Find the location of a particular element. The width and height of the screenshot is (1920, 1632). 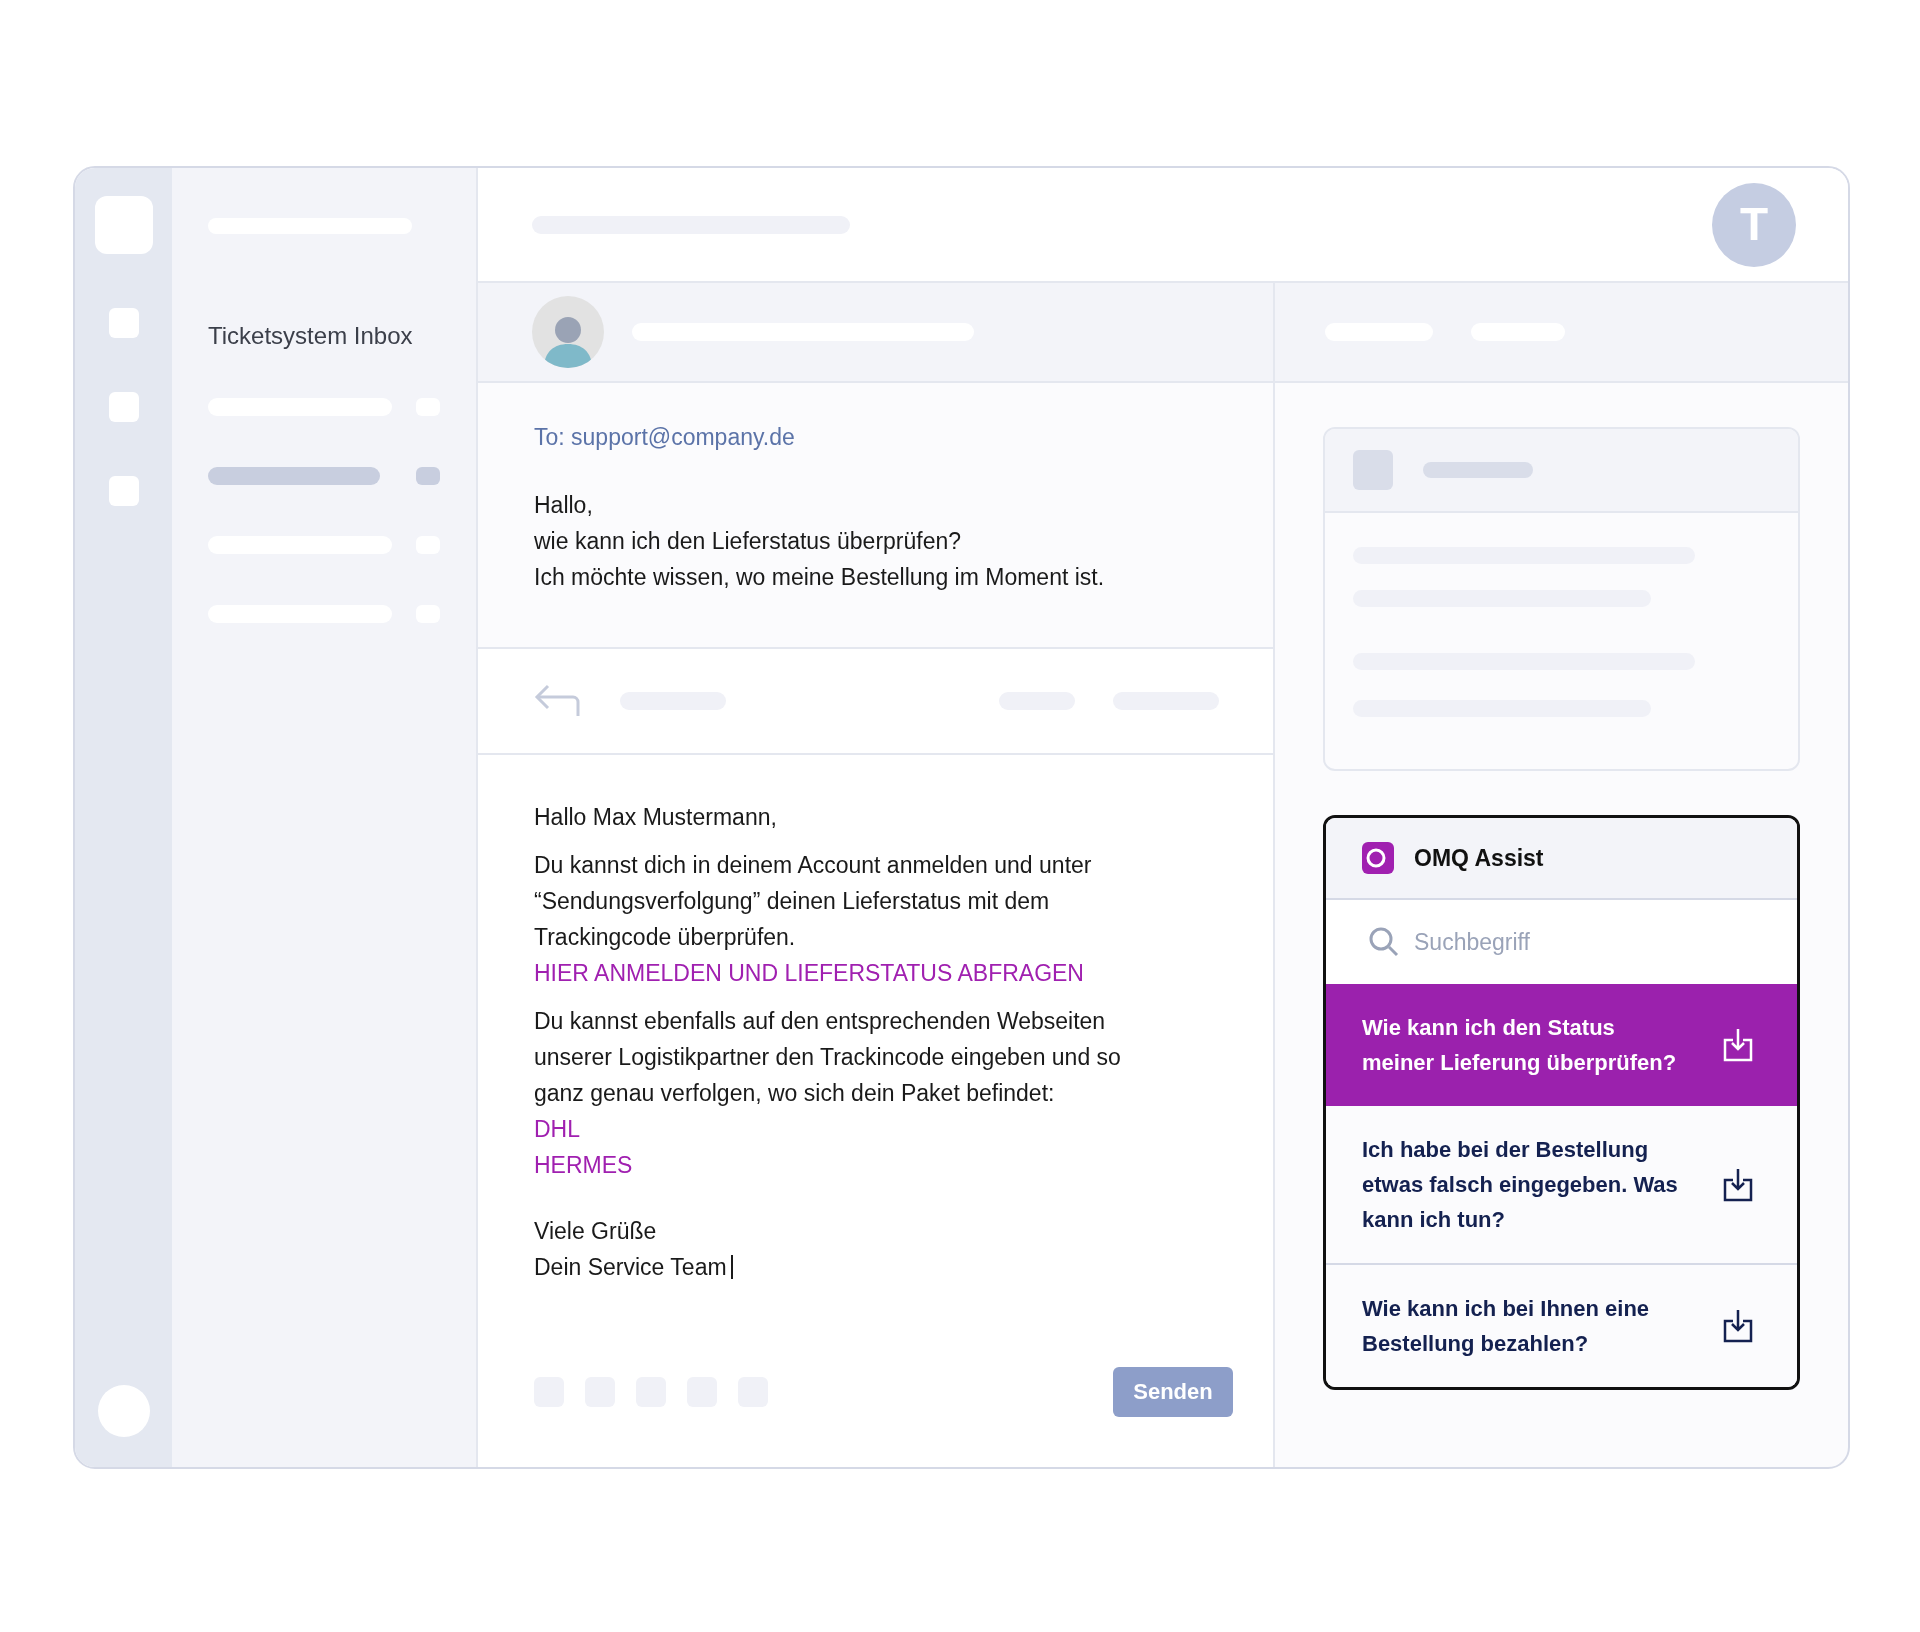

app-logo-tile is located at coordinates (123, 225).